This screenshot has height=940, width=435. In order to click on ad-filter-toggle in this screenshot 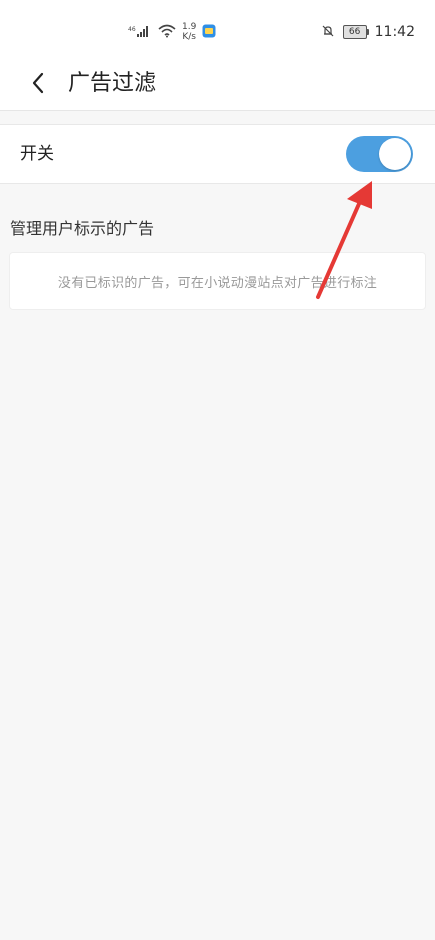, I will do `click(379, 154)`.